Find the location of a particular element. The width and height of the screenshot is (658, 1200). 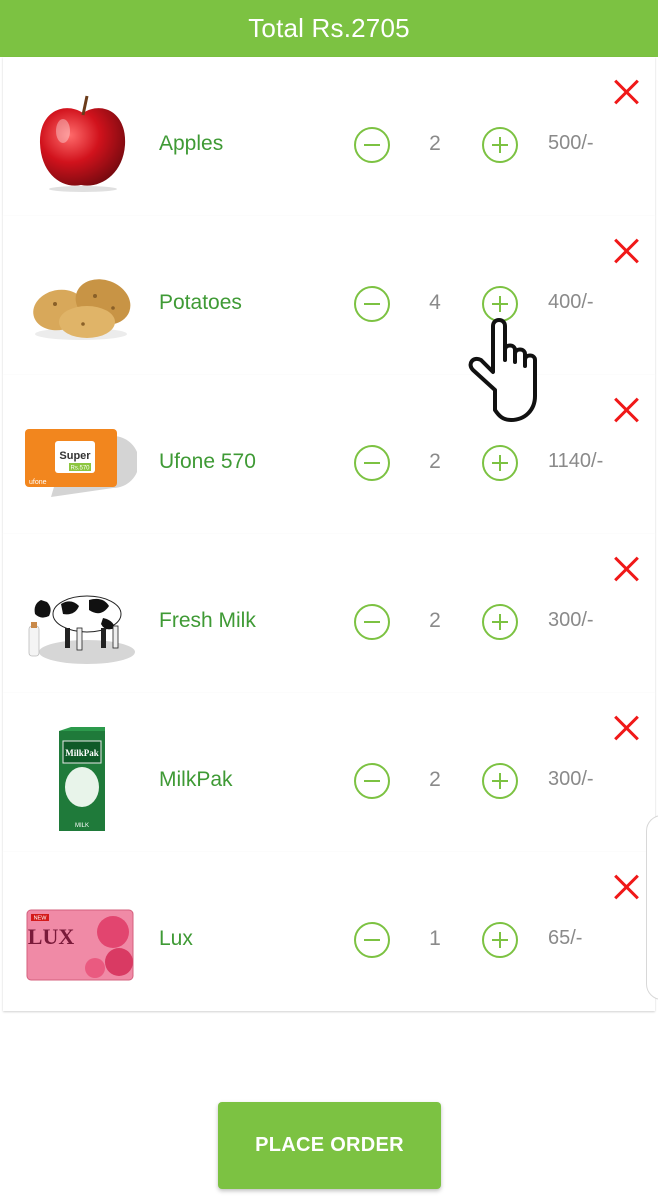

card-label: Super is located at coordinates (75, 456).